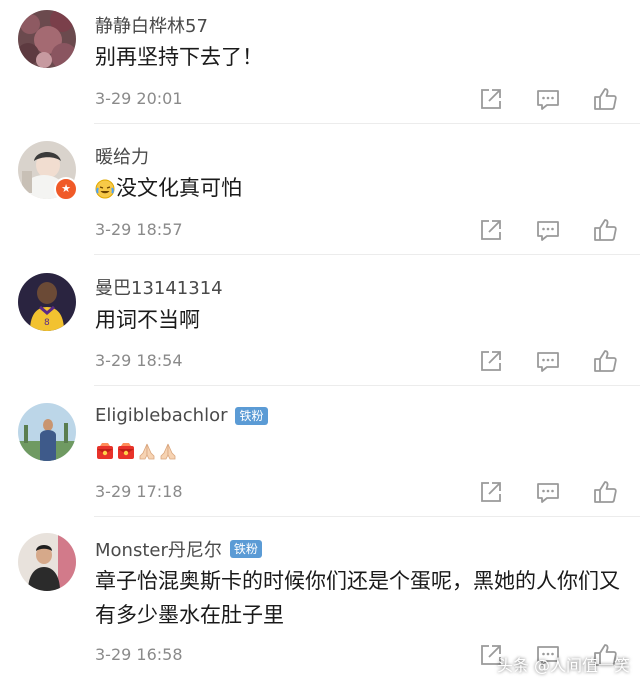 Image resolution: width=640 pixels, height=684 pixels. I want to click on crying-laughing-face-icon, so click(105, 189).